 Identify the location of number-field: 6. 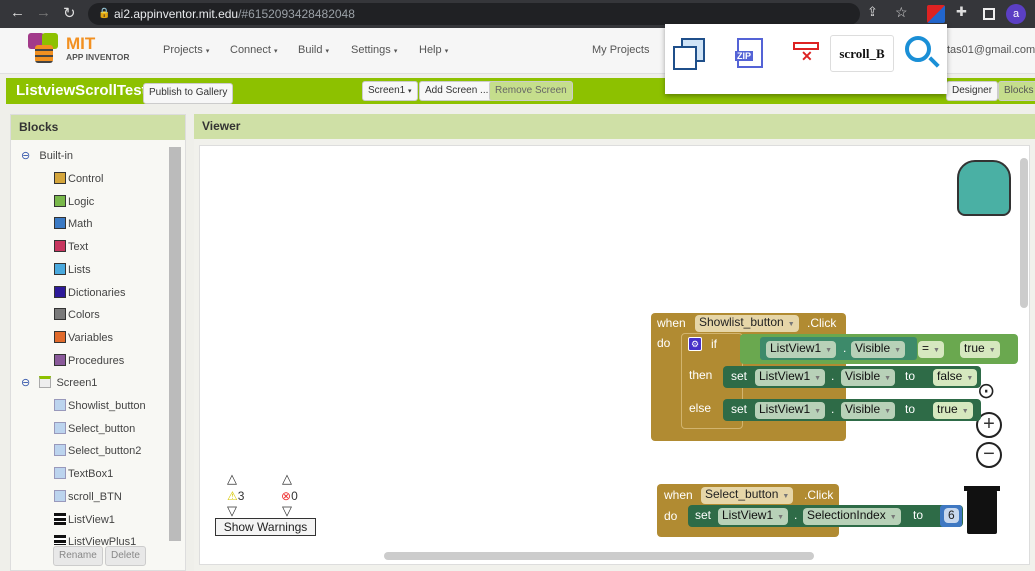
(951, 515).